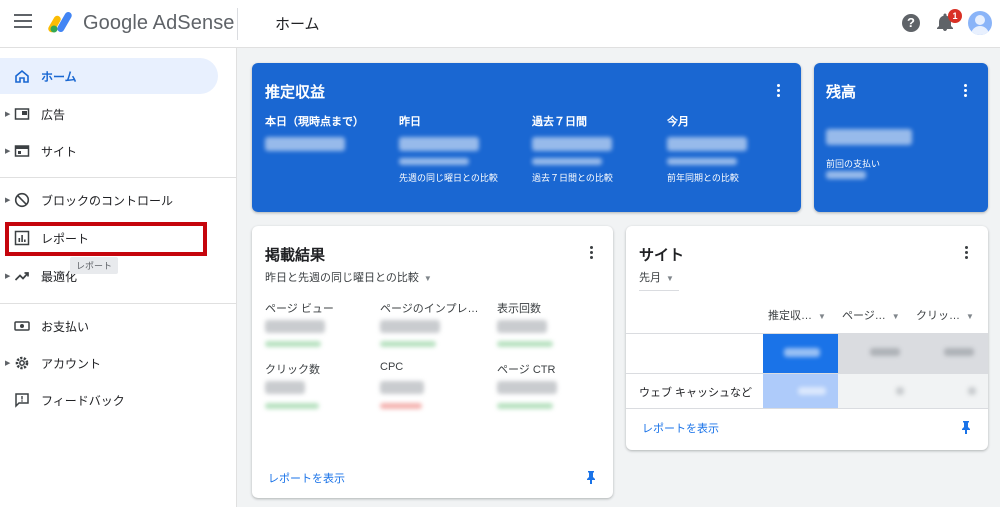  Describe the element at coordinates (980, 23) in the screenshot. I see `account-avatar` at that location.